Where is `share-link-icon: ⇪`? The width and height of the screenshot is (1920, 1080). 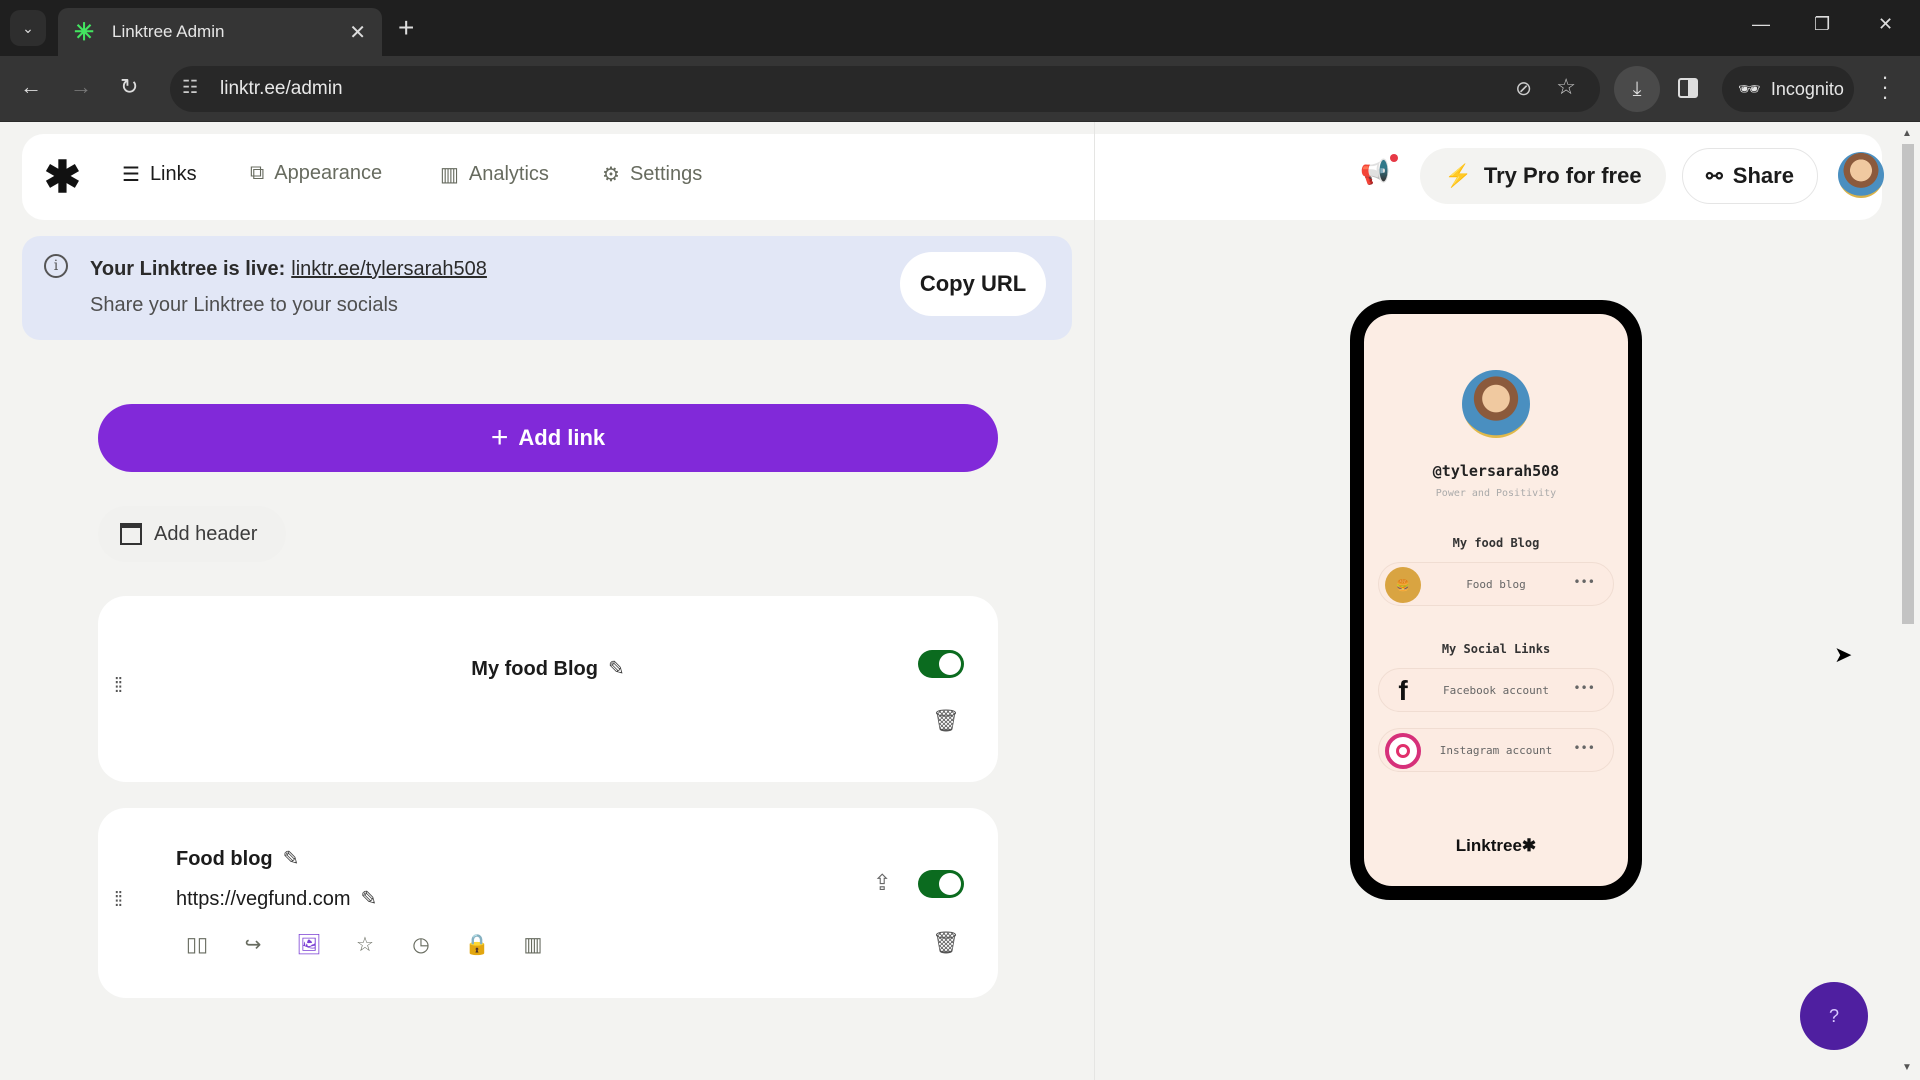 share-link-icon: ⇪ is located at coordinates (882, 883).